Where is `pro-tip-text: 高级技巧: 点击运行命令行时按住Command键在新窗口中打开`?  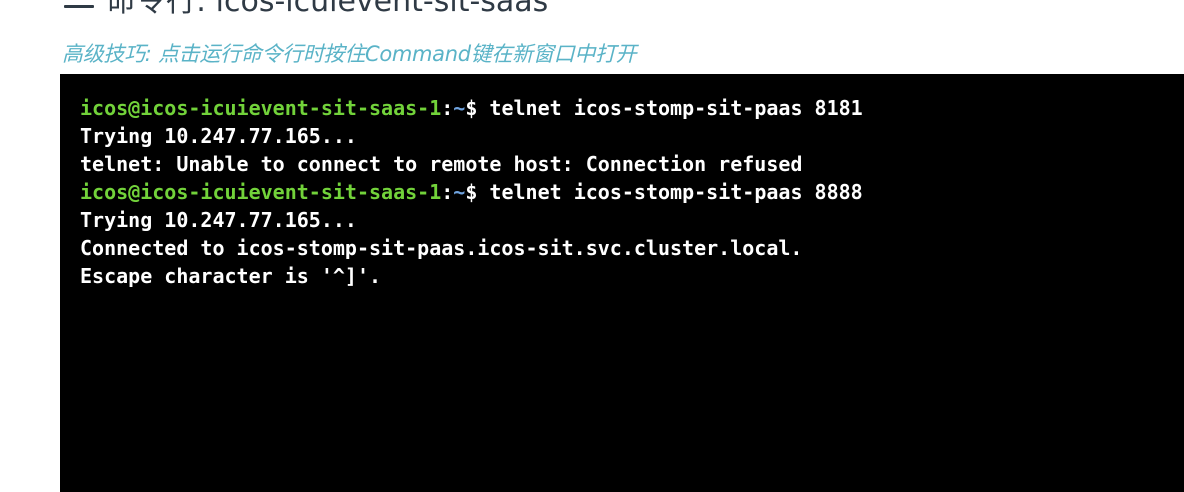
pro-tip-text: 高级技巧: 点击运行命令行时按住Command键在新窗口中打开 is located at coordinates (349, 54).